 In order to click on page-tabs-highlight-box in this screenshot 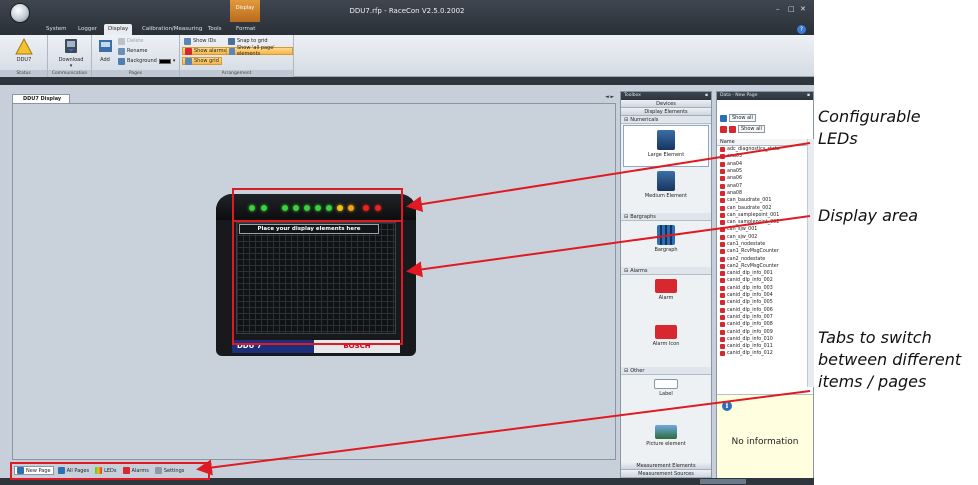, I will do `click(110, 471)`.